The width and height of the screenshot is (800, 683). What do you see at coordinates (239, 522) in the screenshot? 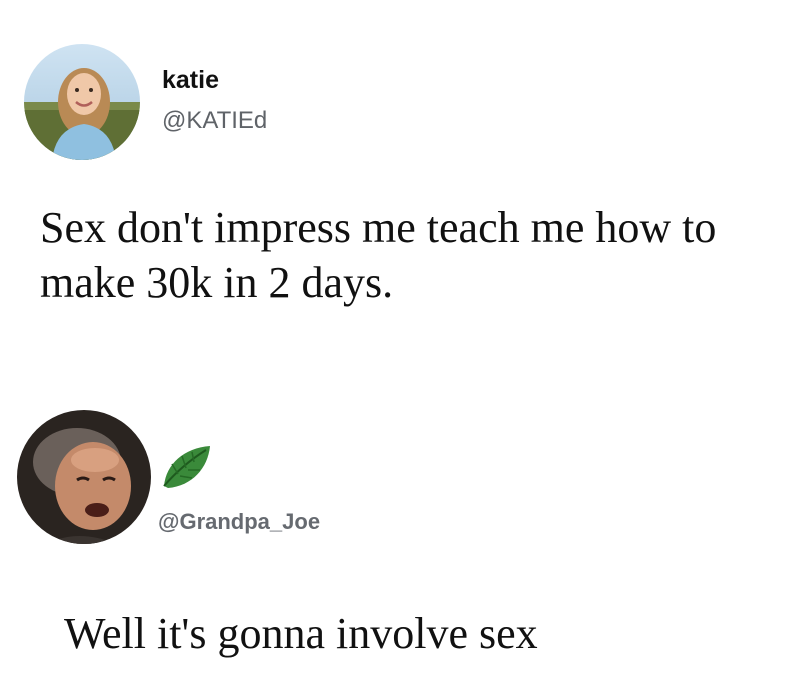
I see `username-handle: @Grandpa_Joe` at bounding box center [239, 522].